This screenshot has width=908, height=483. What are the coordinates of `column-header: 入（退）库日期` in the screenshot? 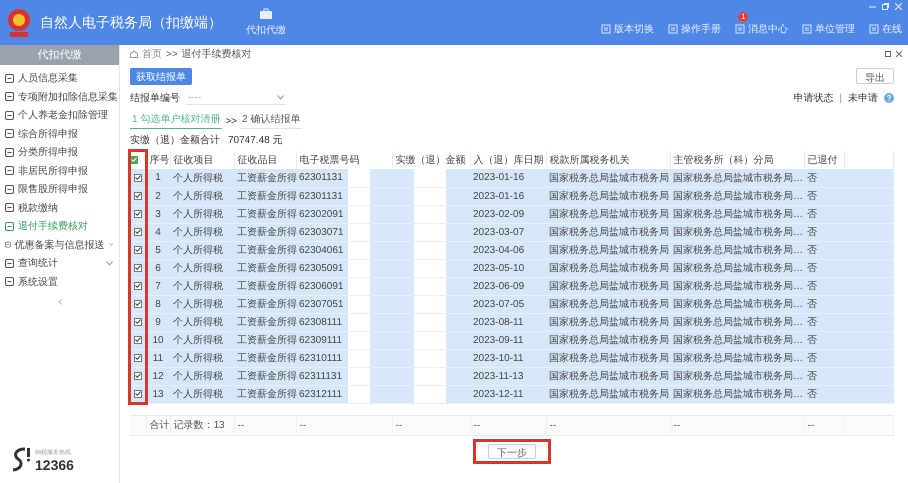 It's located at (508, 160).